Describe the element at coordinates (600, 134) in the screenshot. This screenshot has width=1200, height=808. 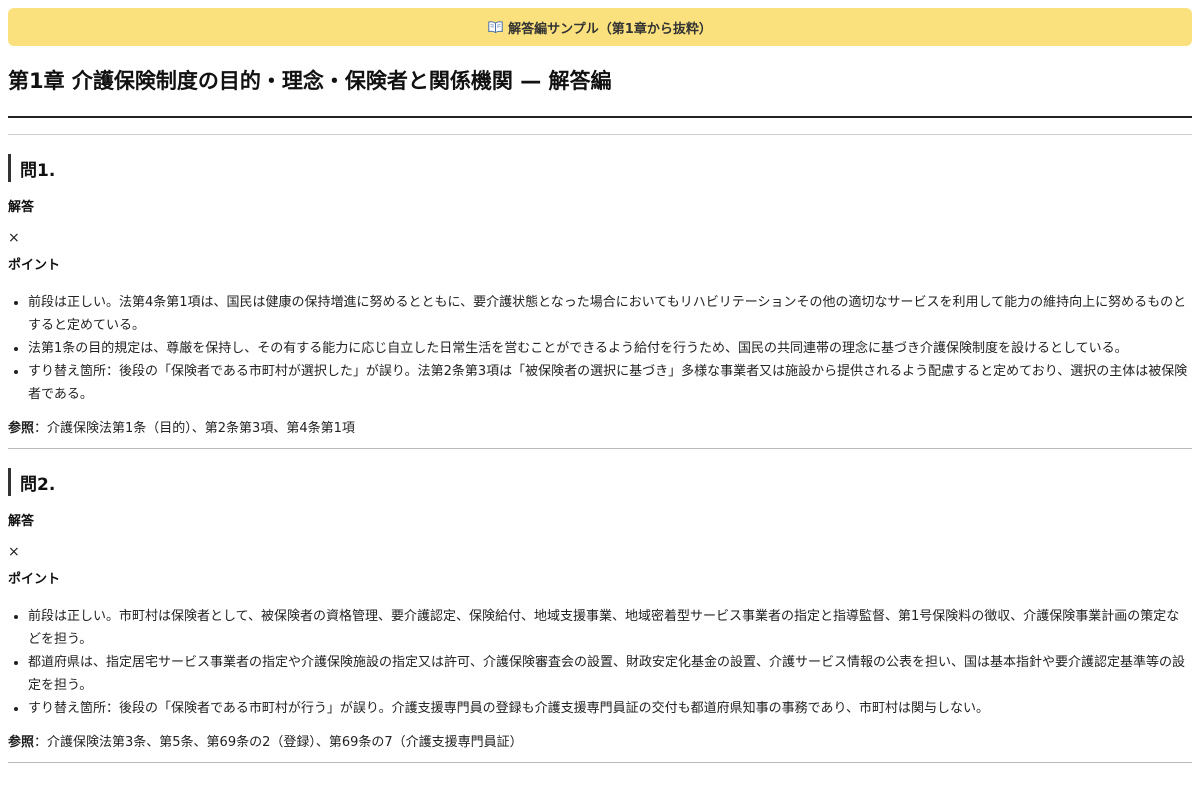
I see `section-divider` at that location.